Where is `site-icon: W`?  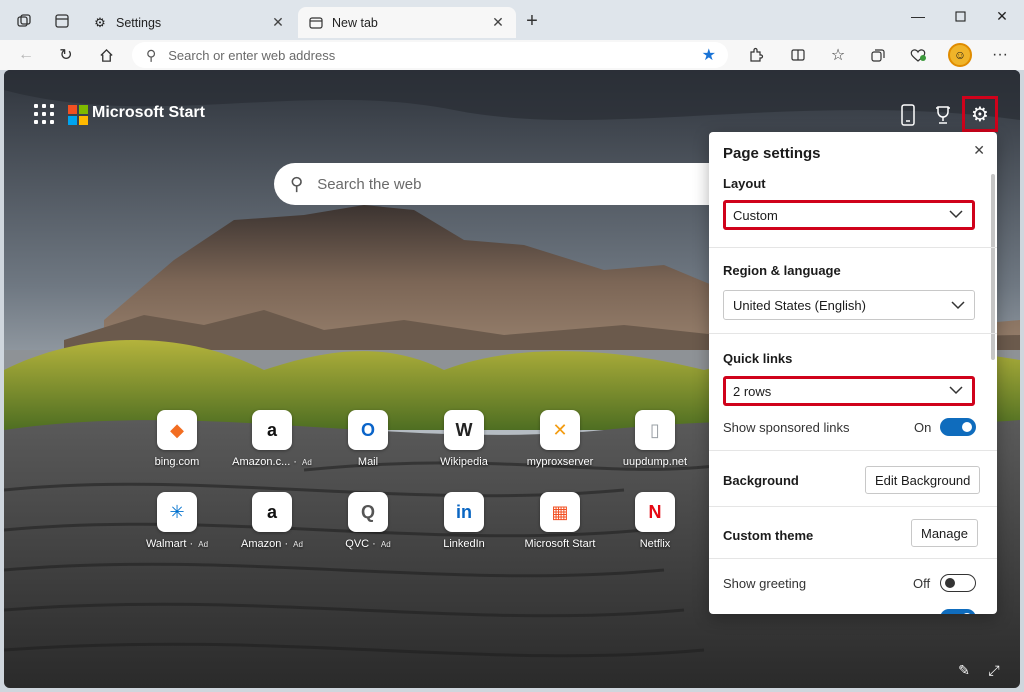
site-icon: W is located at coordinates (464, 430).